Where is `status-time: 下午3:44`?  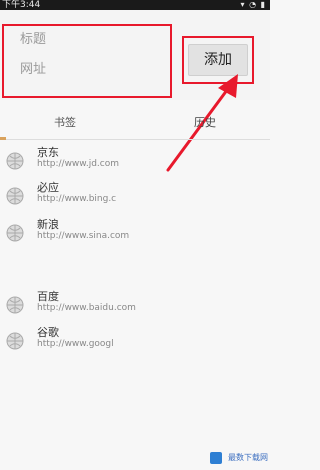
status-time: 下午3:44 is located at coordinates (21, 5).